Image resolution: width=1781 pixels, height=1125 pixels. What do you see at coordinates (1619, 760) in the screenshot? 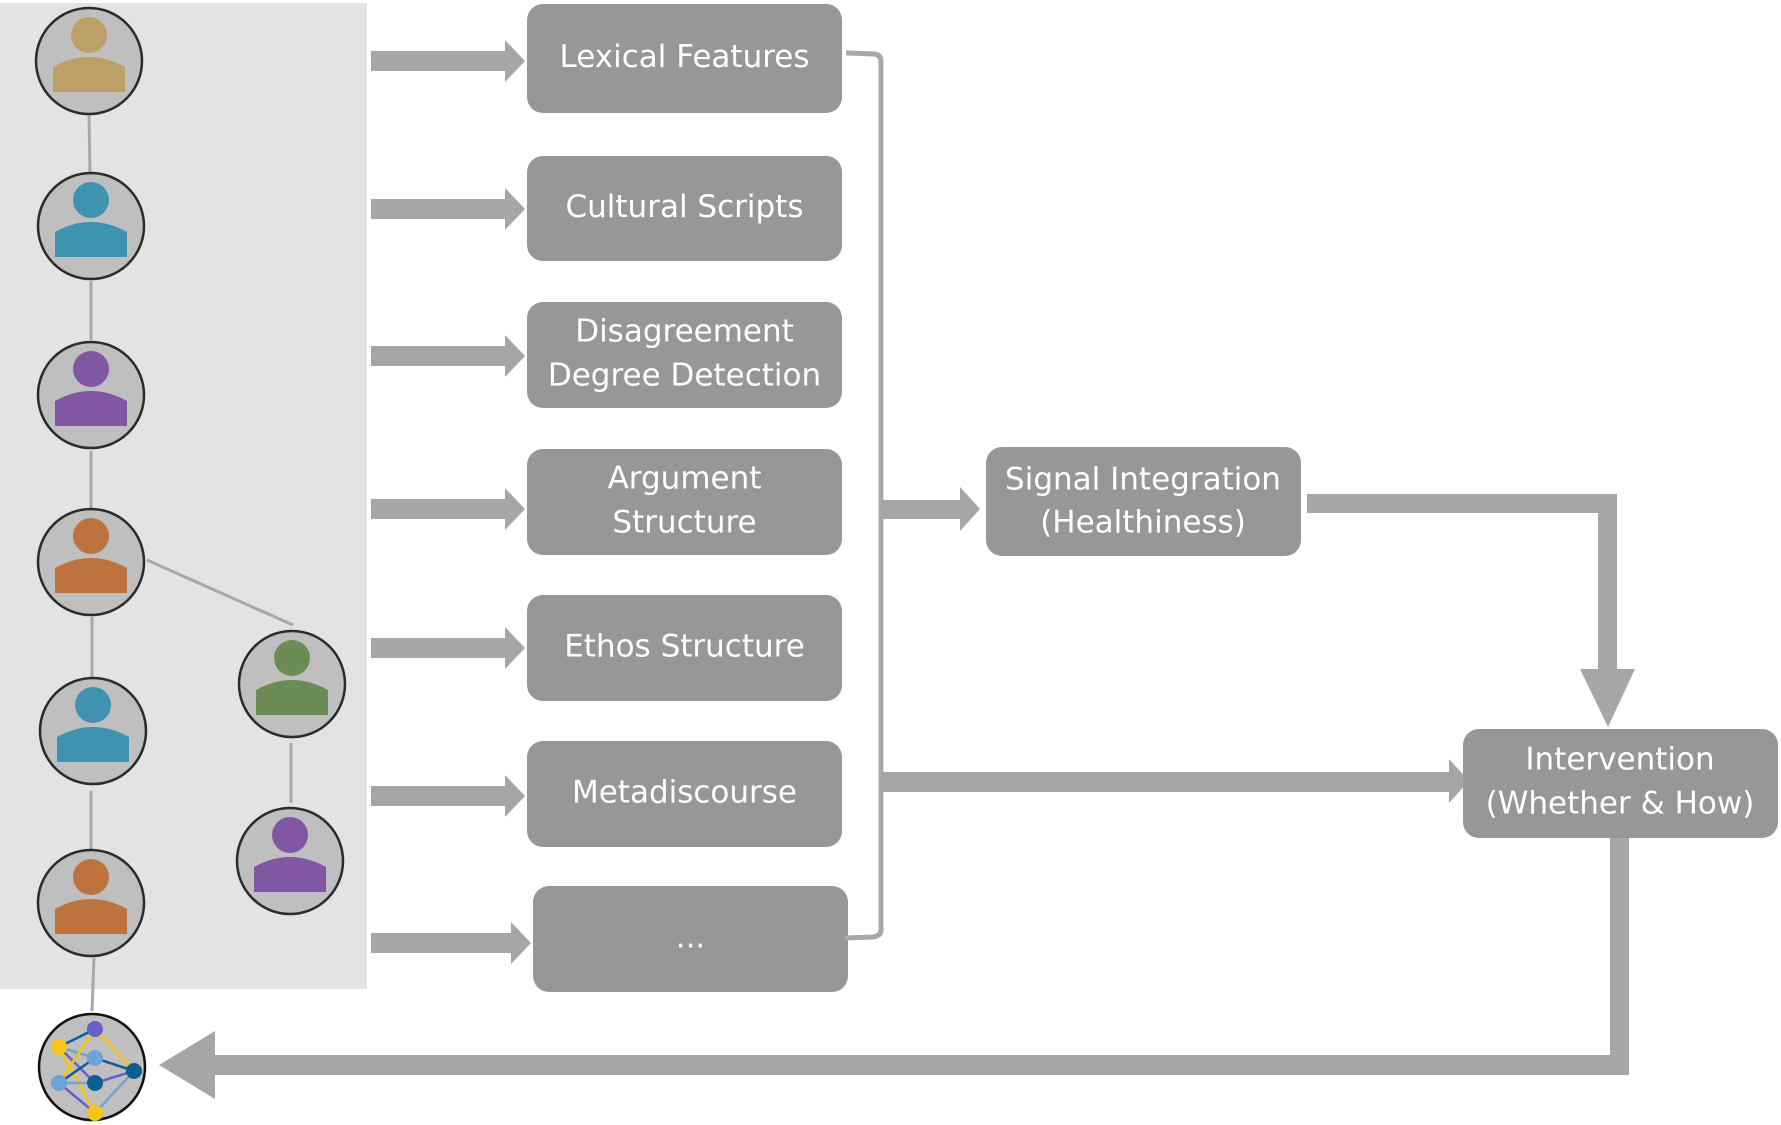
I see `intervention-line-1: Intervention` at bounding box center [1619, 760].